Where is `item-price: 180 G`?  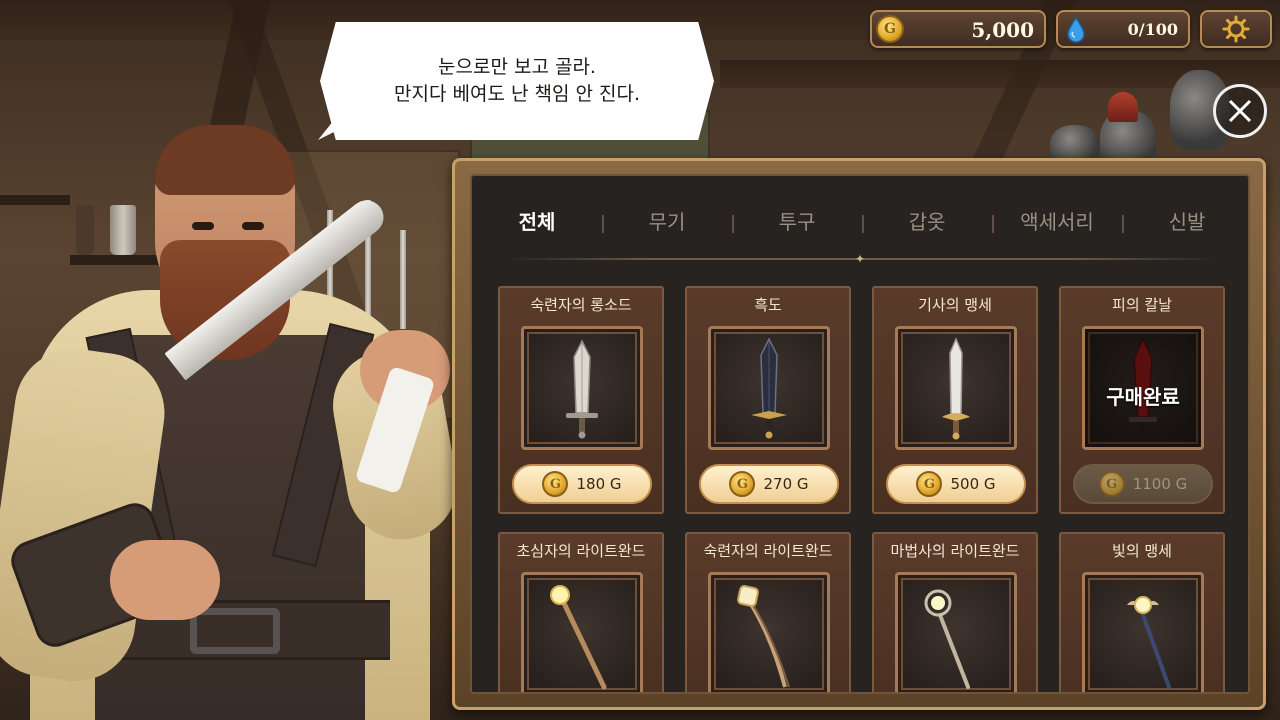 item-price: 180 G is located at coordinates (599, 484).